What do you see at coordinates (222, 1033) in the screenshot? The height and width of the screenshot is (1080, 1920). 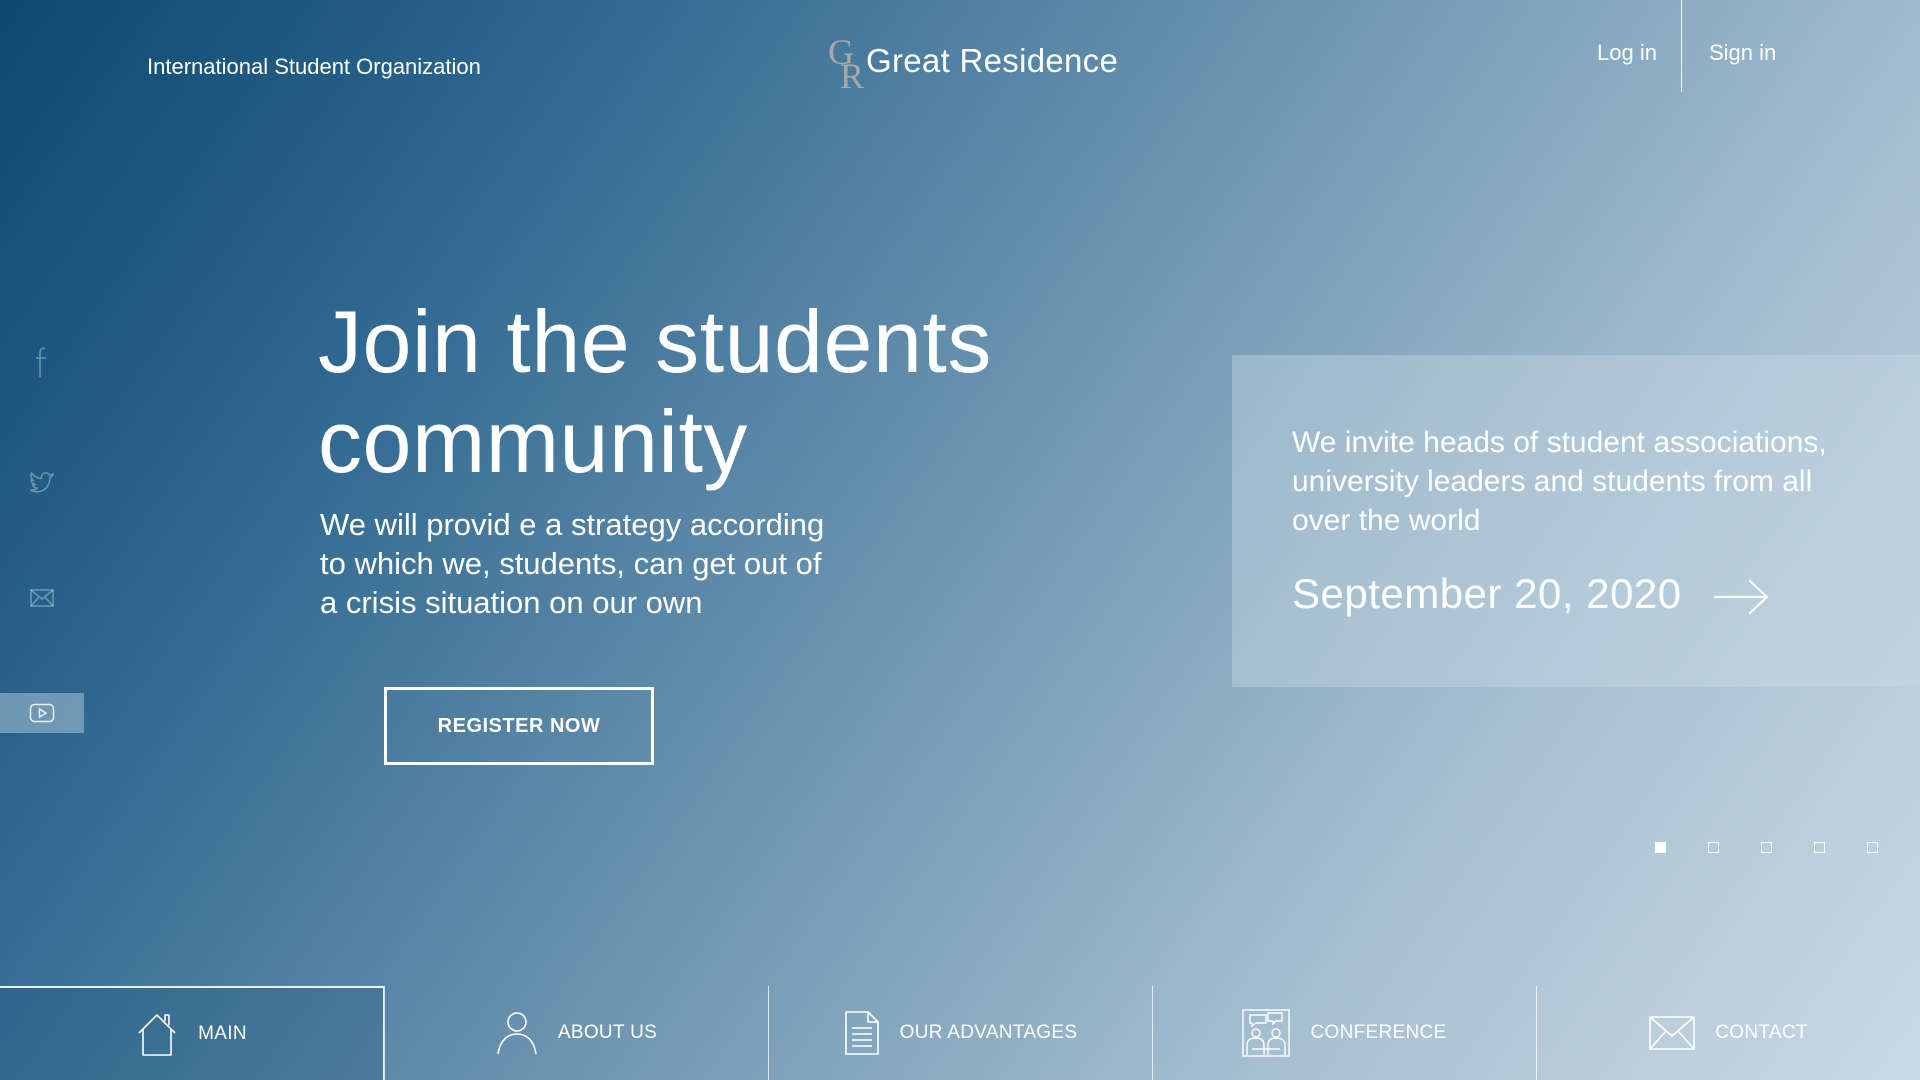 I see `nav-label-main: MAIN` at bounding box center [222, 1033].